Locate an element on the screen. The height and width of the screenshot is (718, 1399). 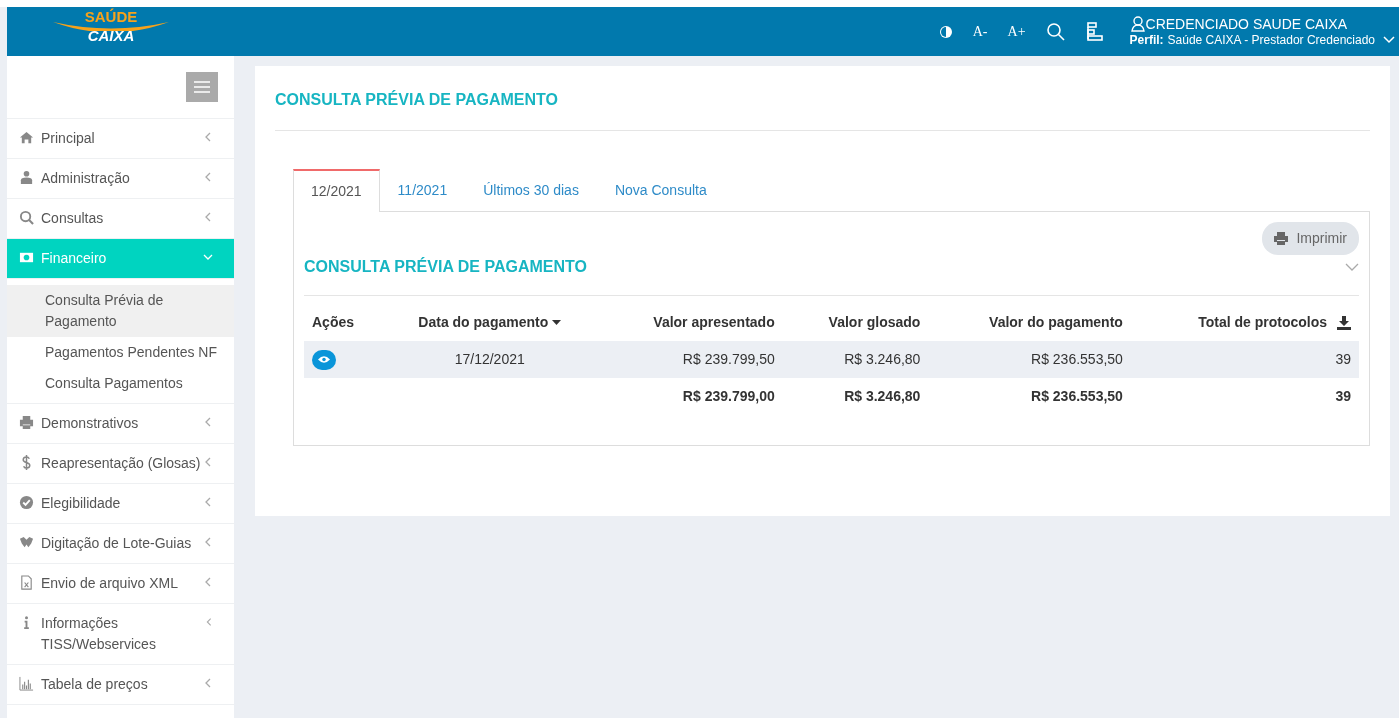
sidebar-item: Digitação de Lote-Guias is located at coordinates (120, 544).